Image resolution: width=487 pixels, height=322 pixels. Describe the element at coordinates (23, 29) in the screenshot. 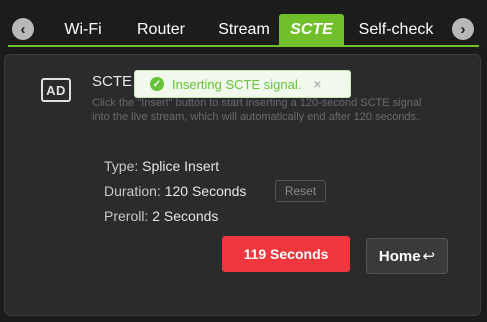

I see `chevron-left-icon: ‹` at that location.